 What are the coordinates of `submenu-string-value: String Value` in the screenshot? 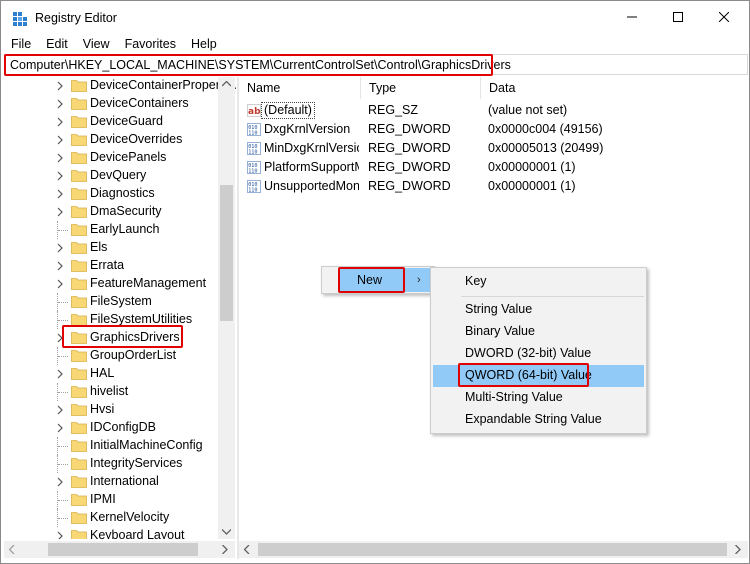 It's located at (498, 309).